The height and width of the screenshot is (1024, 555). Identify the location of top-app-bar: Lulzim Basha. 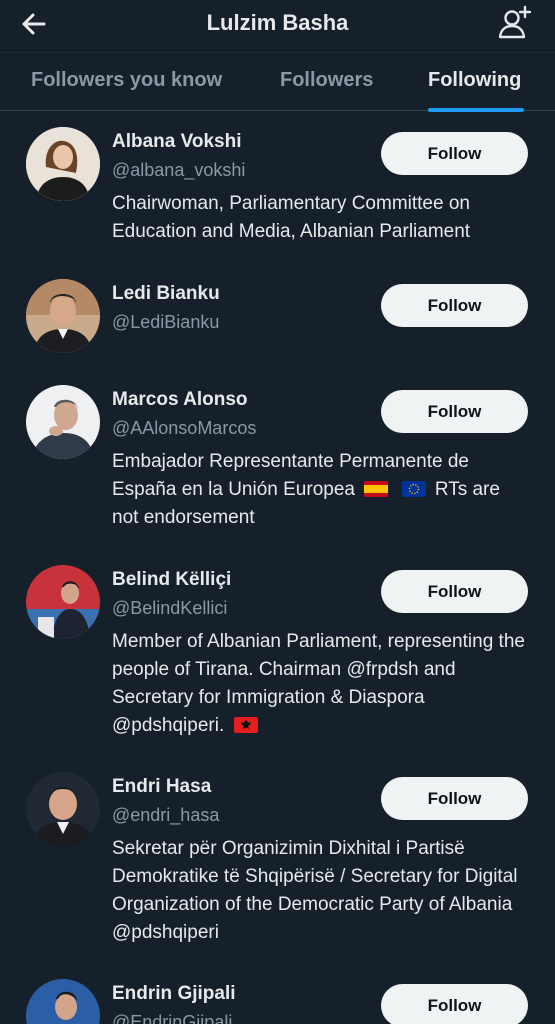
(277, 26).